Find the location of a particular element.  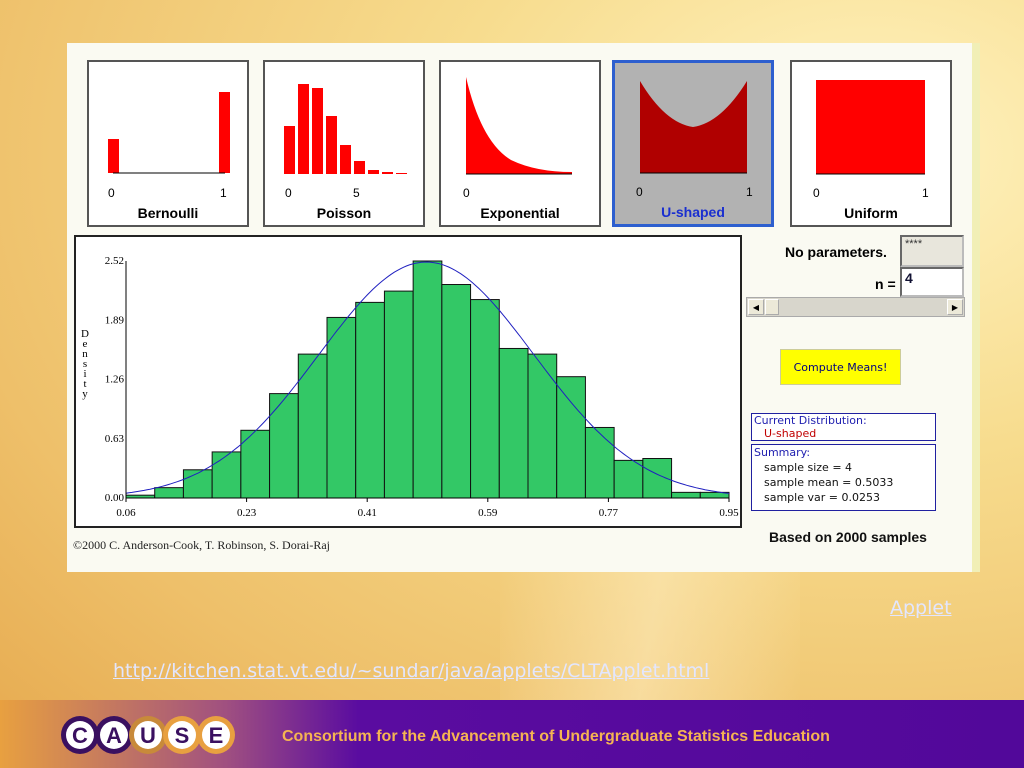

x-tick-label: 0.59 is located at coordinates (488, 513).